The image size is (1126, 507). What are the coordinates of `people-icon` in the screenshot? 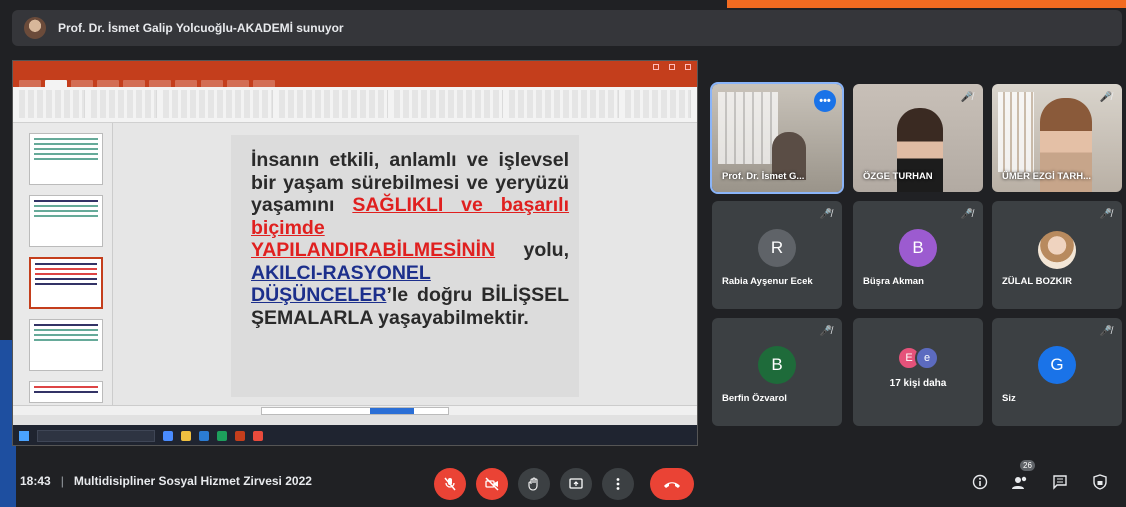 It's located at (1020, 484).